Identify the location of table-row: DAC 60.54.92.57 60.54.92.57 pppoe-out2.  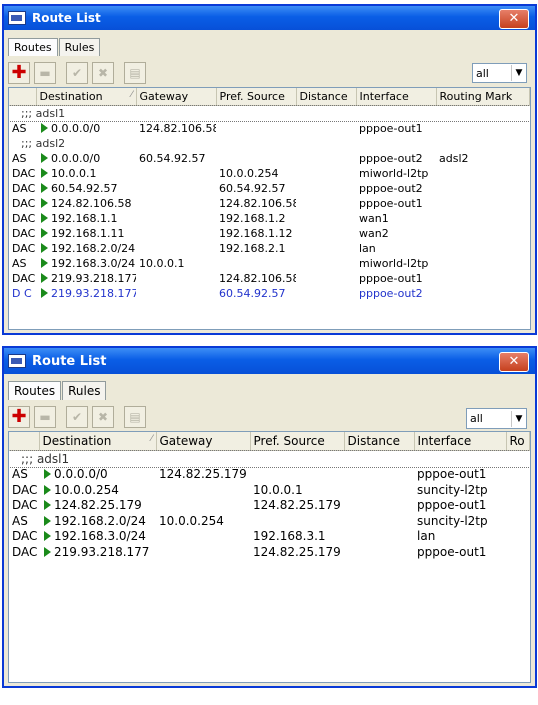
(269, 188).